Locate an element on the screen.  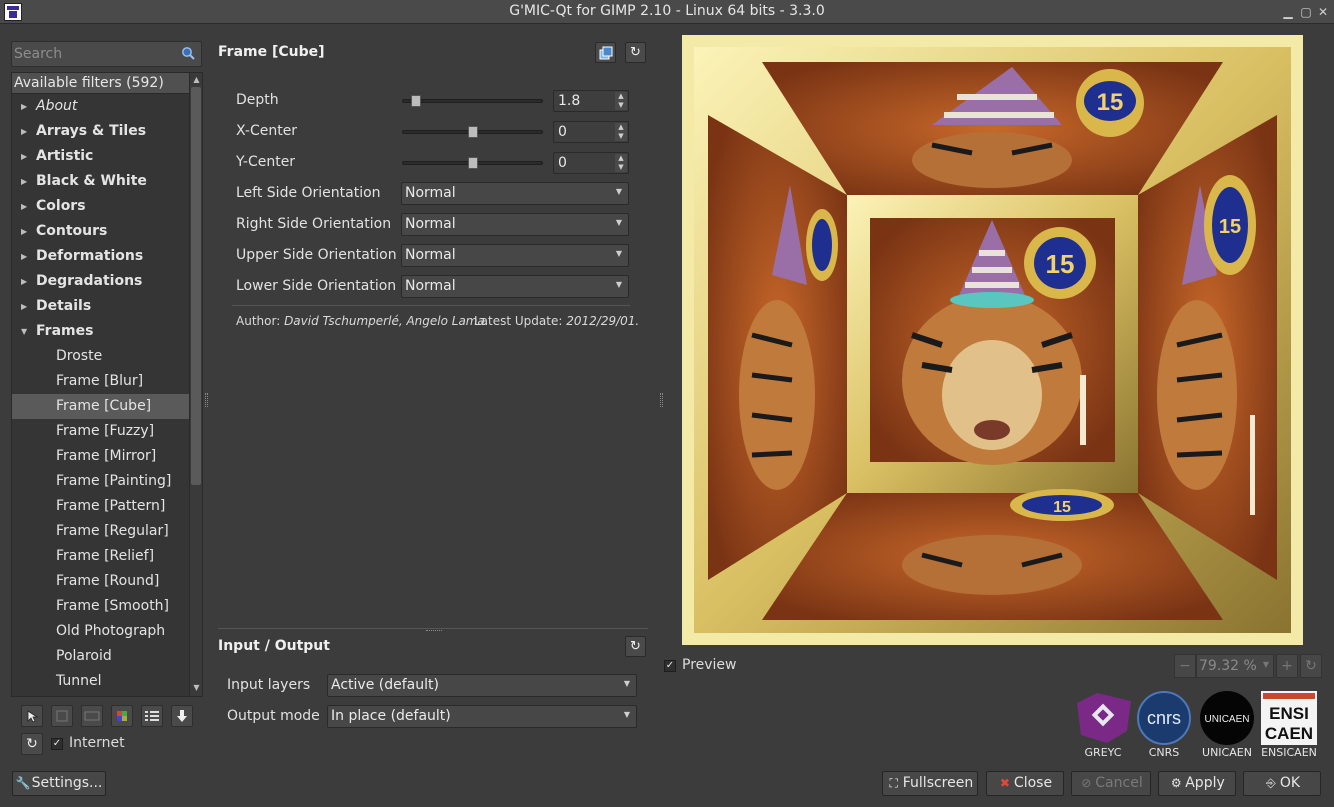
download-button is located at coordinates (182, 716).